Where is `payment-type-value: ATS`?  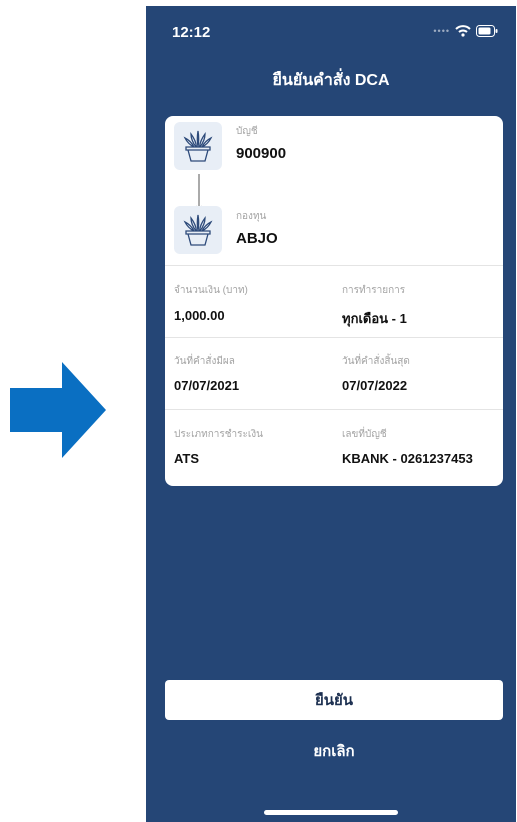
payment-type-value: ATS is located at coordinates (187, 458).